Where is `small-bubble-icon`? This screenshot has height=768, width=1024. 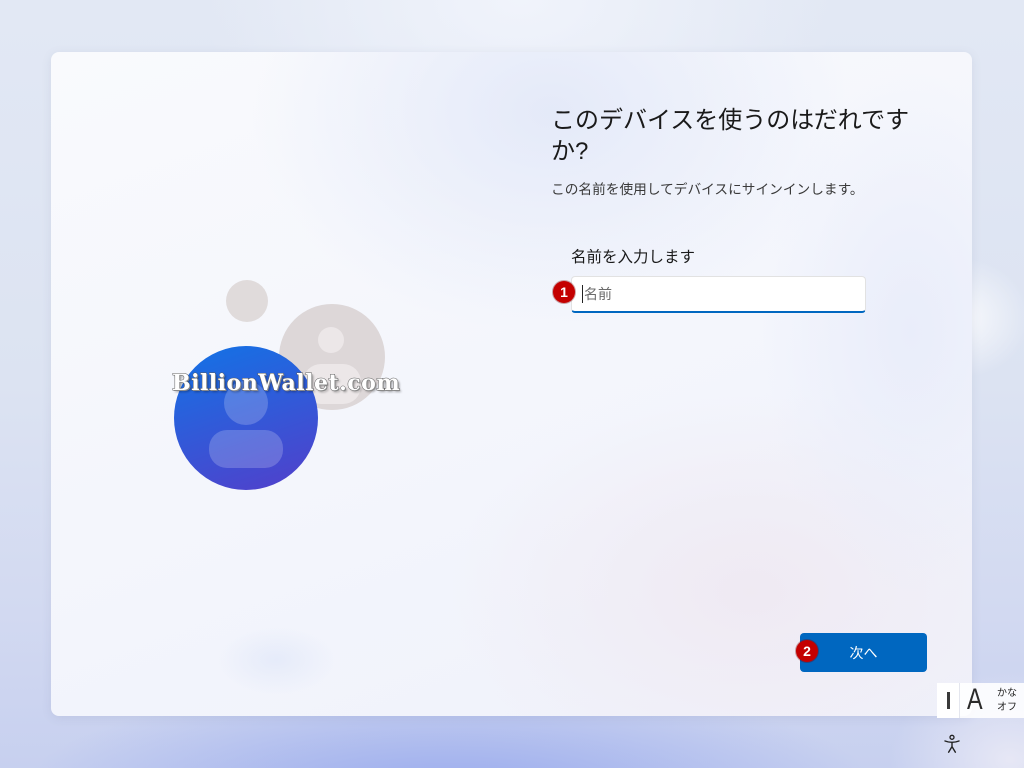 small-bubble-icon is located at coordinates (247, 301).